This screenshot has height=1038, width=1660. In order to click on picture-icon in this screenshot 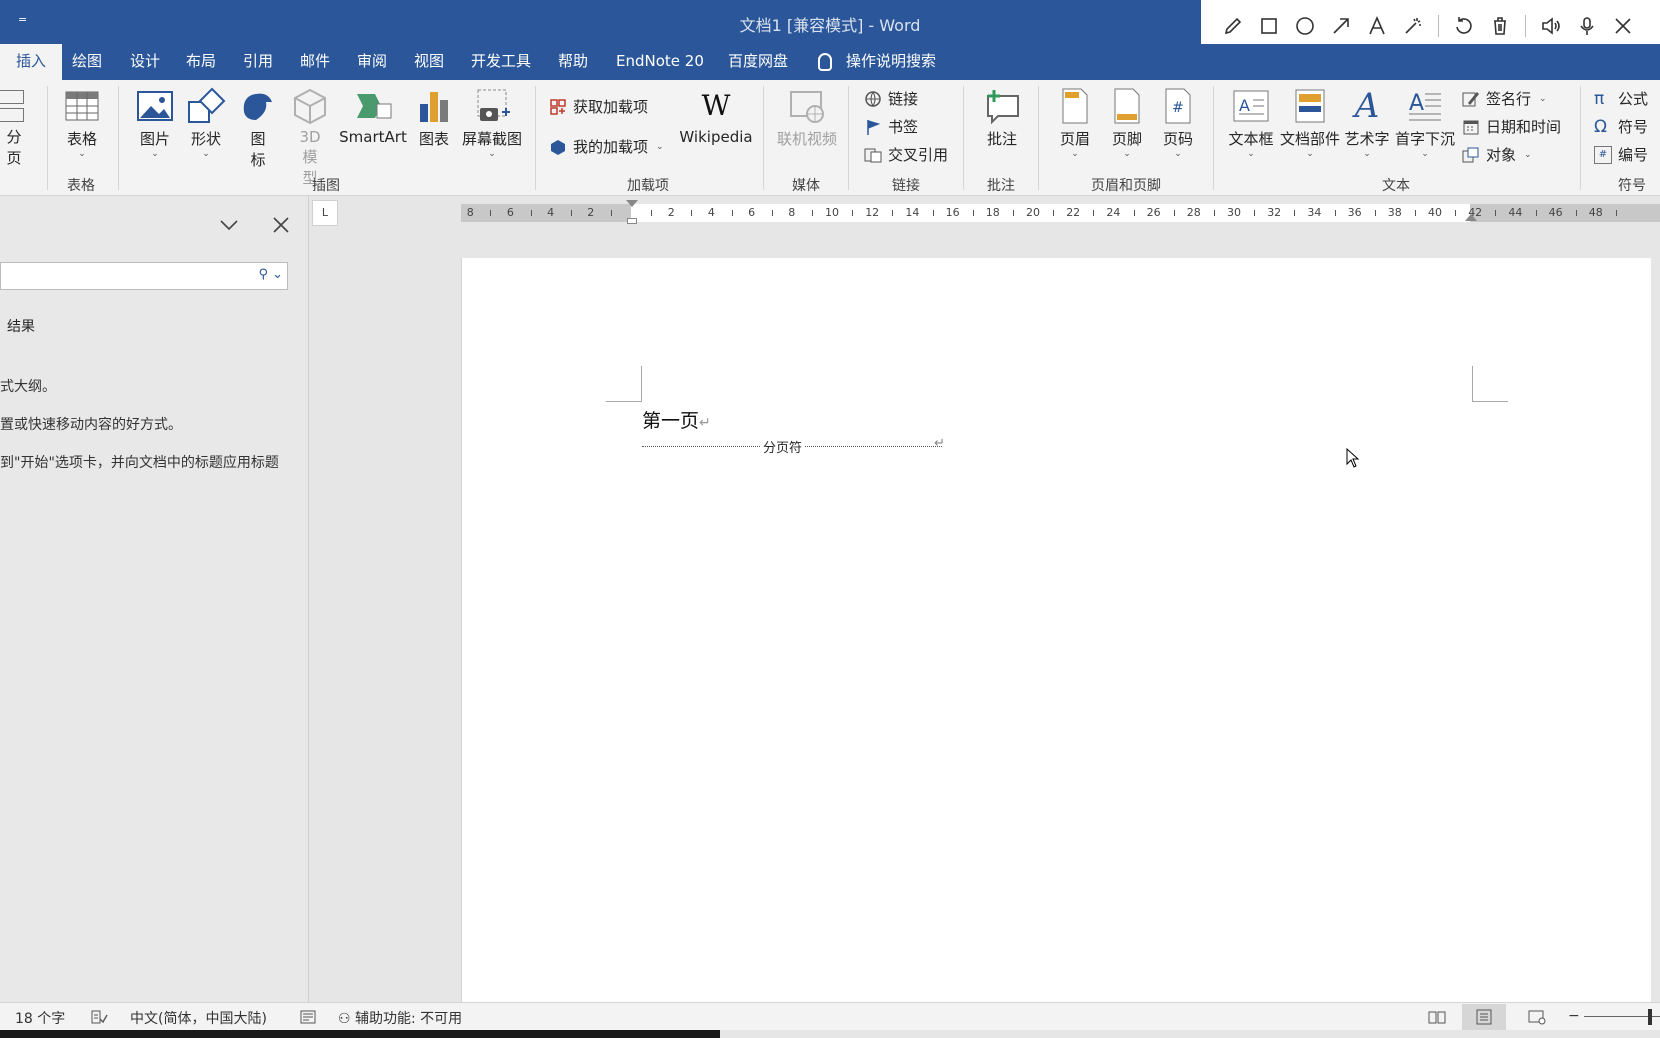, I will do `click(155, 106)`.